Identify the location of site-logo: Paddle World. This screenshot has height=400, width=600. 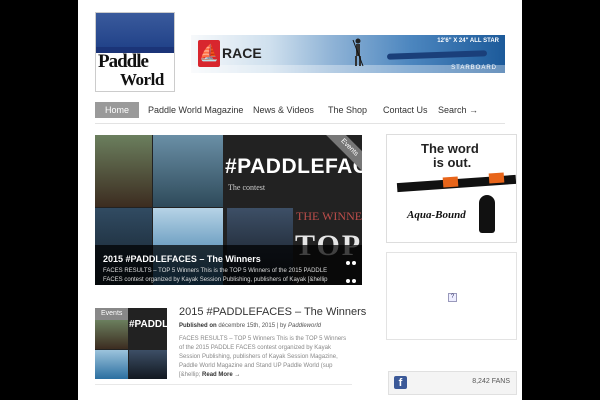
(135, 52).